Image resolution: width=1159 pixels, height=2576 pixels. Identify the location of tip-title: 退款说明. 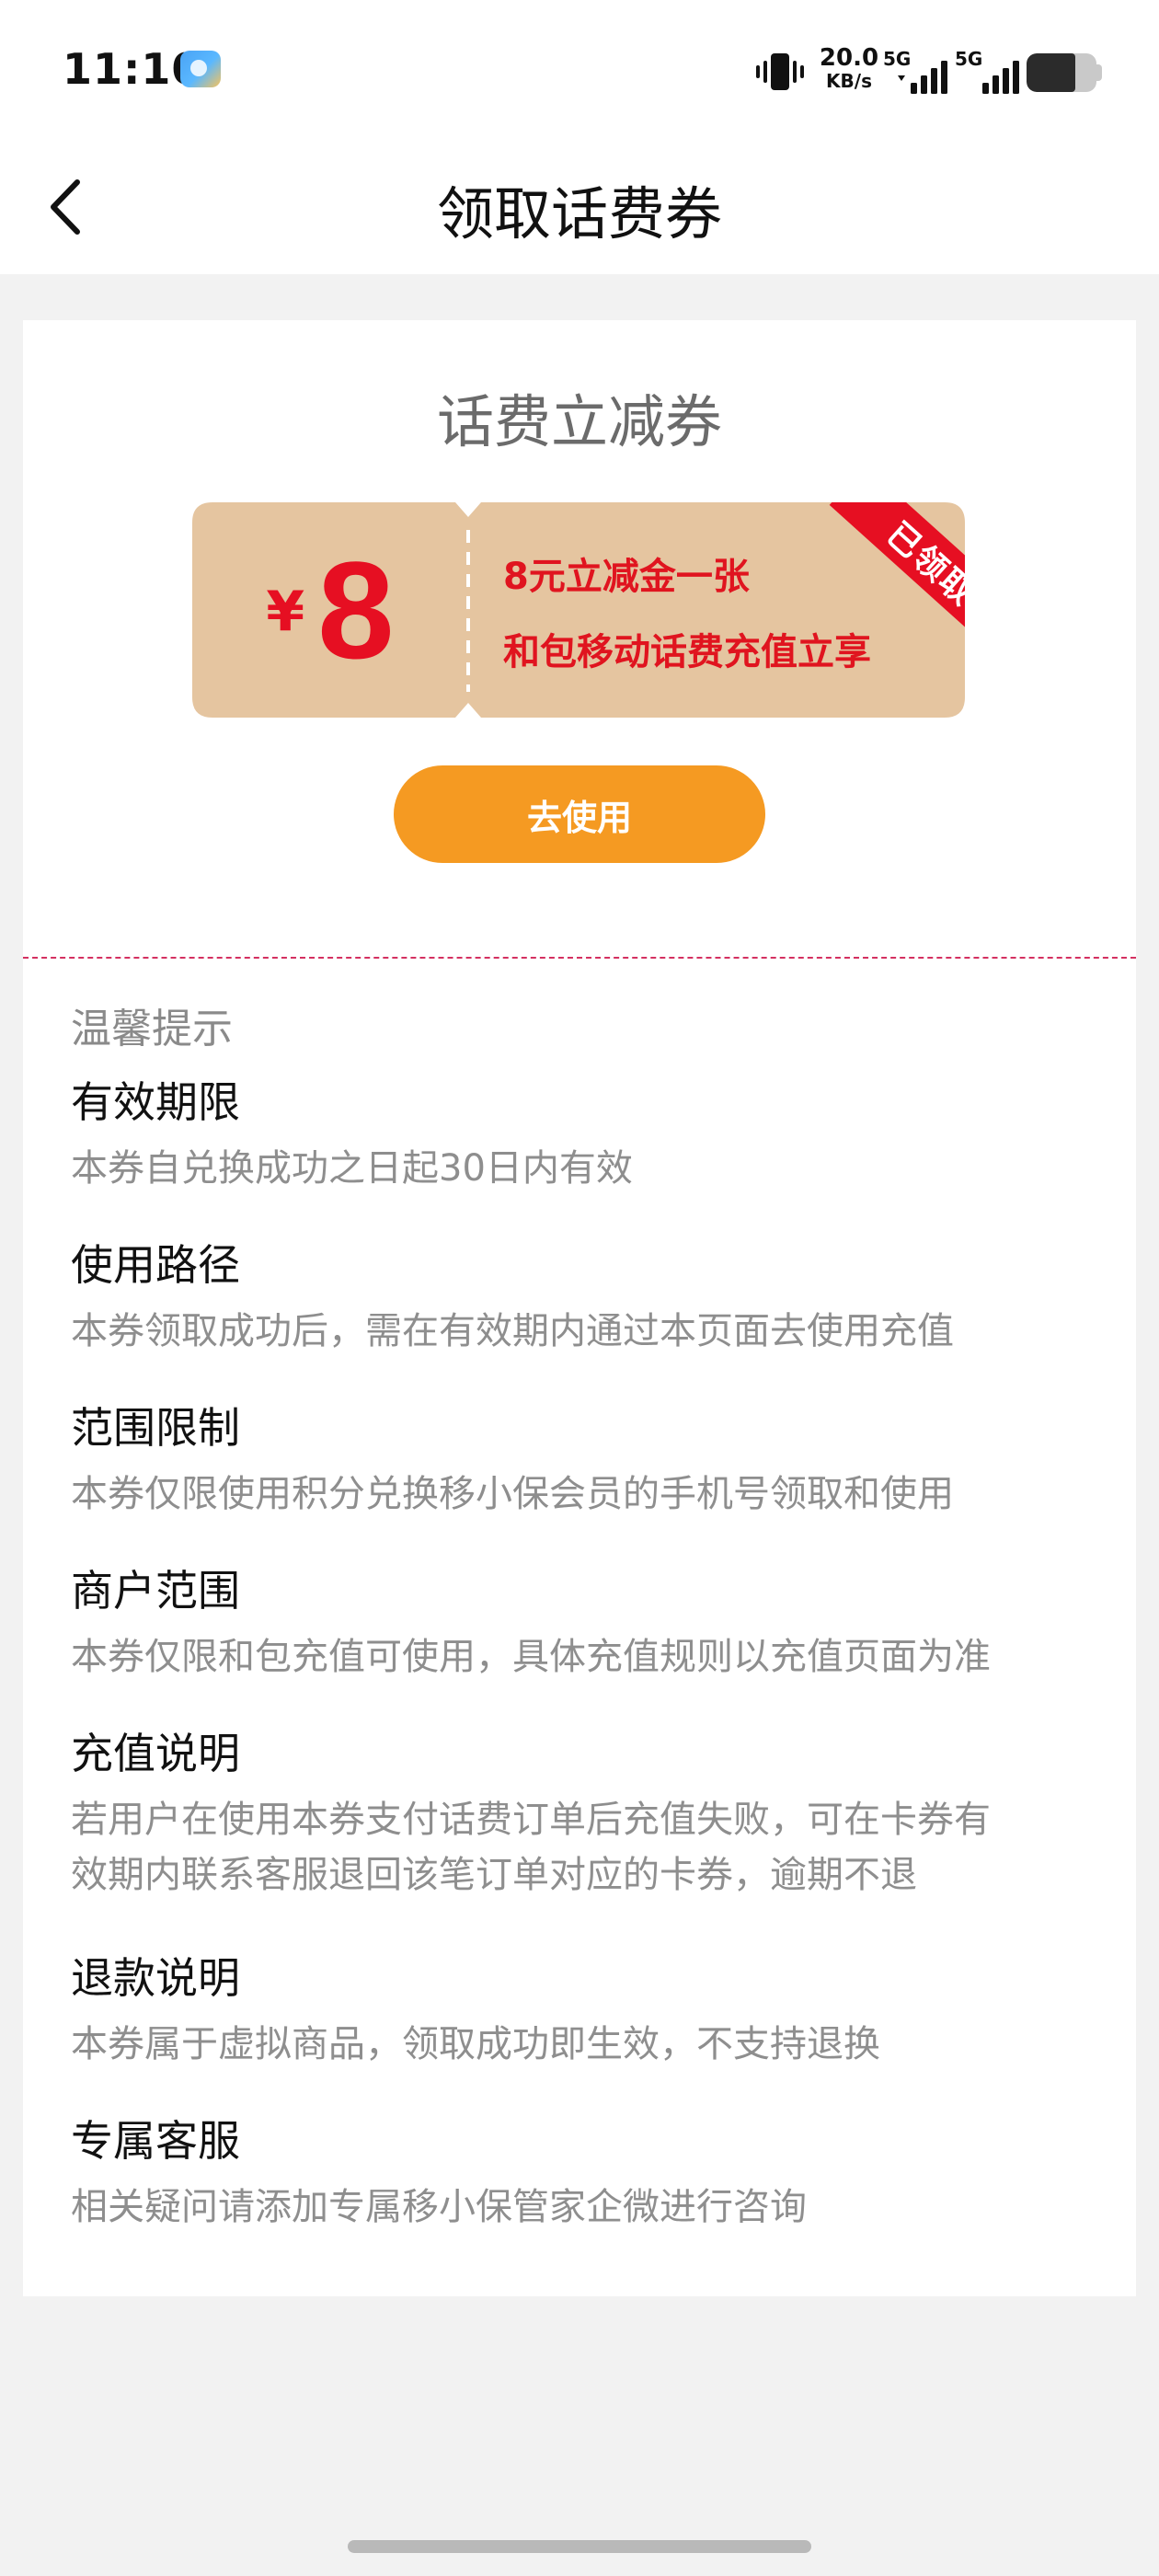
(155, 1978).